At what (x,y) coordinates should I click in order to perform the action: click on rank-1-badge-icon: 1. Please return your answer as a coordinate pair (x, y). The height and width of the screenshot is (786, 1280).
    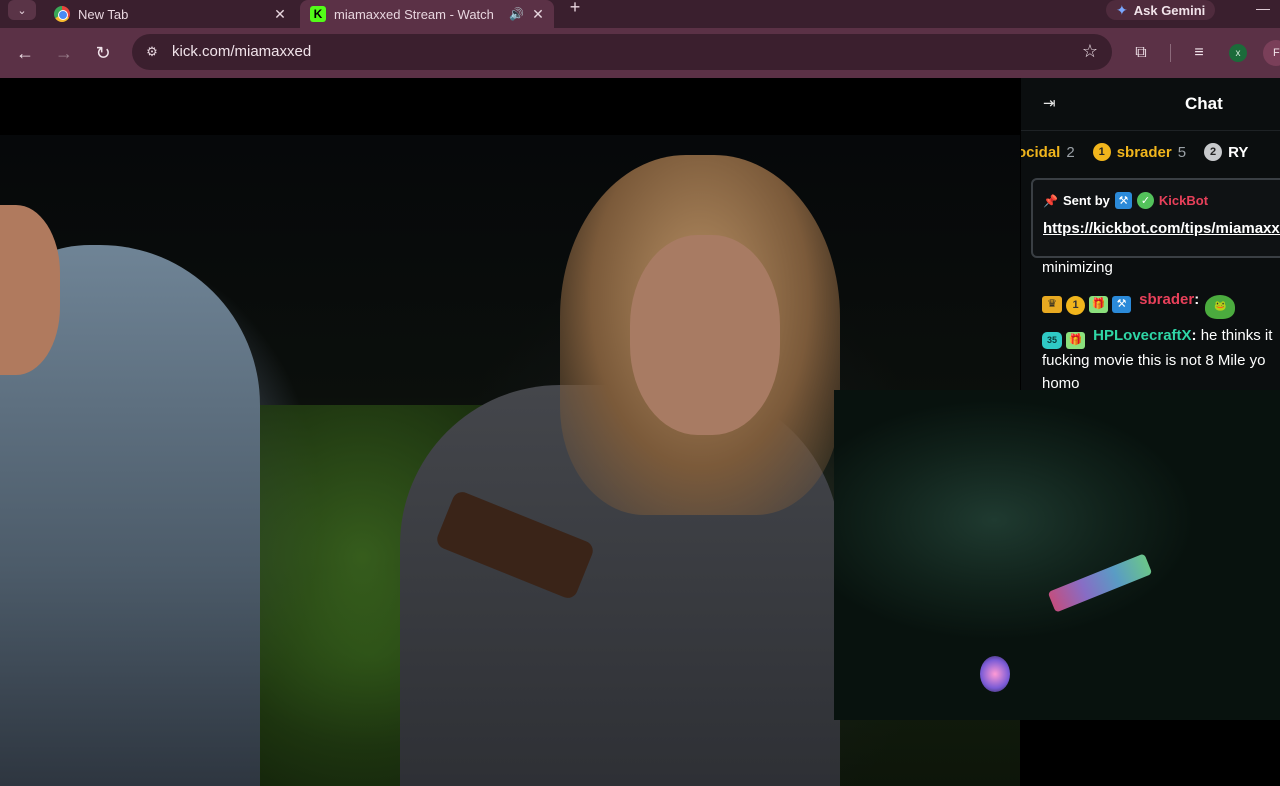
    Looking at the image, I should click on (1075, 305).